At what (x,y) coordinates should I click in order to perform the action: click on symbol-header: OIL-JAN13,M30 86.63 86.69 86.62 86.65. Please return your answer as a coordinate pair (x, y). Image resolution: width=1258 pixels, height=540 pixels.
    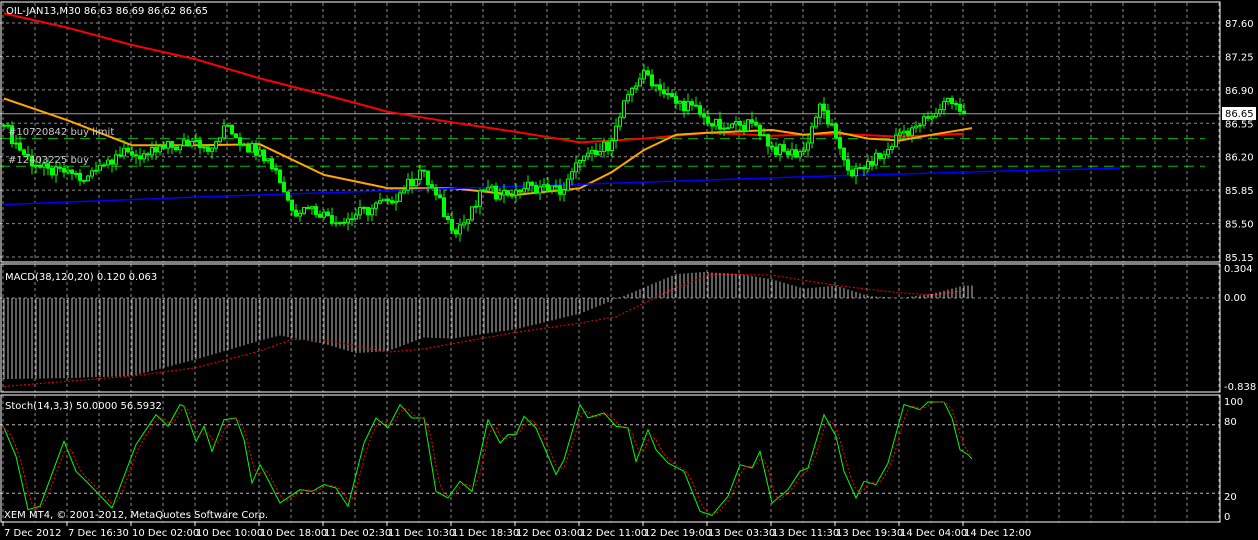
    Looking at the image, I should click on (107, 11).